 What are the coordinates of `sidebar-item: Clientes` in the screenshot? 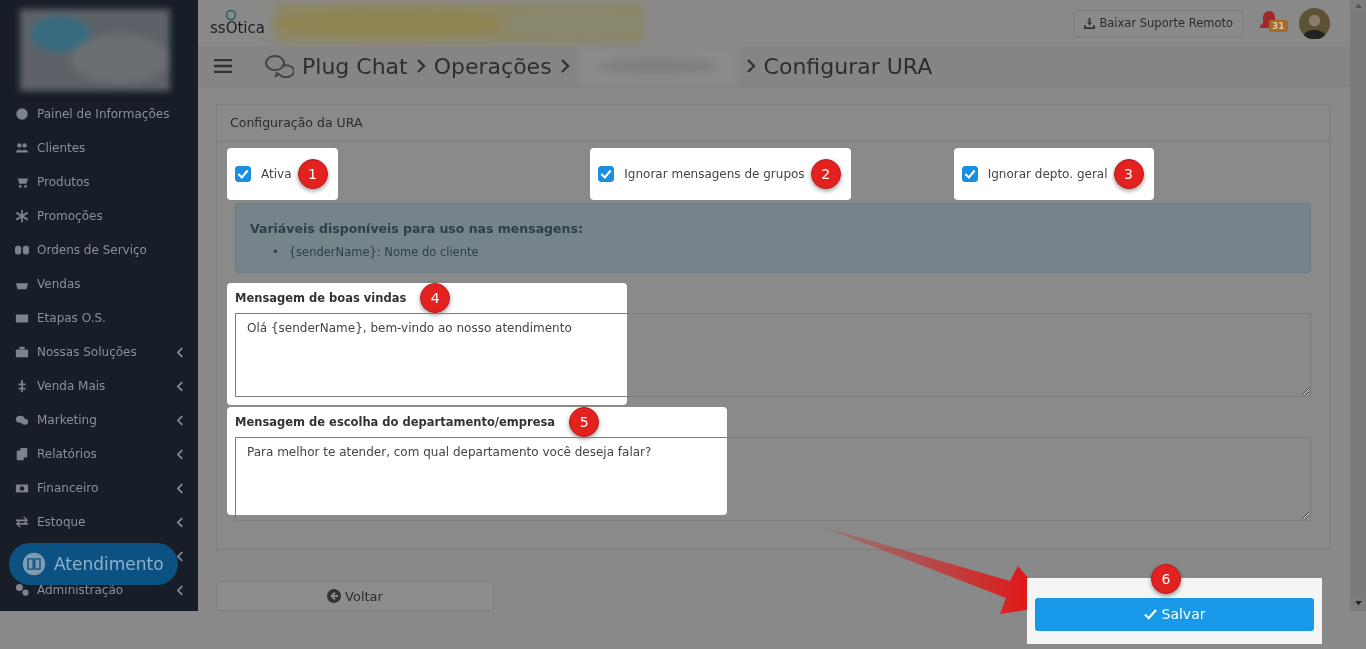 It's located at (99, 148).